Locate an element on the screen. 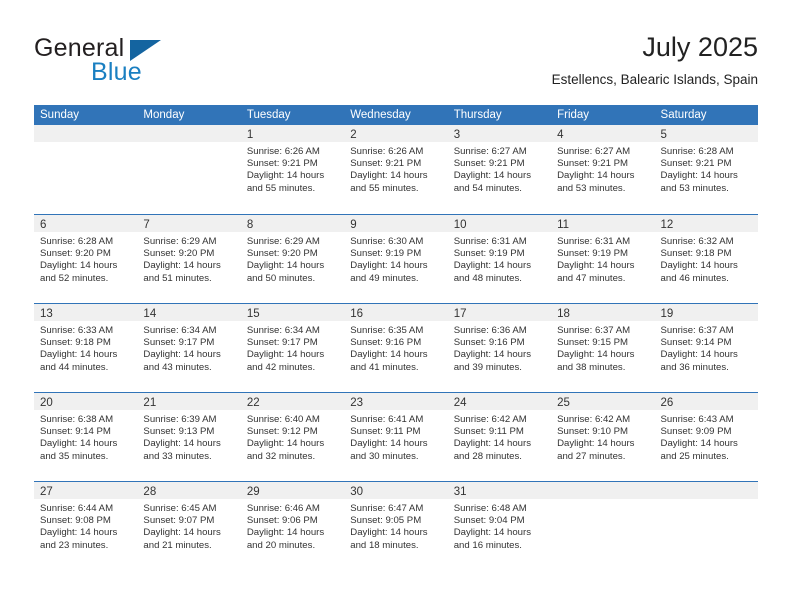 This screenshot has height=612, width=792. sunrise-text: Sunrise: 6:30 AM is located at coordinates (387, 241).